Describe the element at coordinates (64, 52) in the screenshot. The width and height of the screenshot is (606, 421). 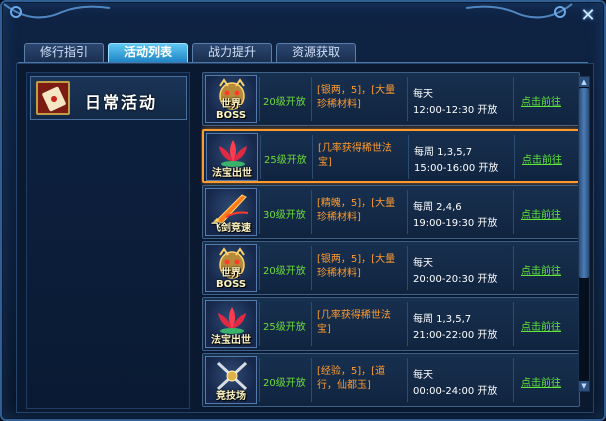
I see `tab-guide: 修行指引` at that location.